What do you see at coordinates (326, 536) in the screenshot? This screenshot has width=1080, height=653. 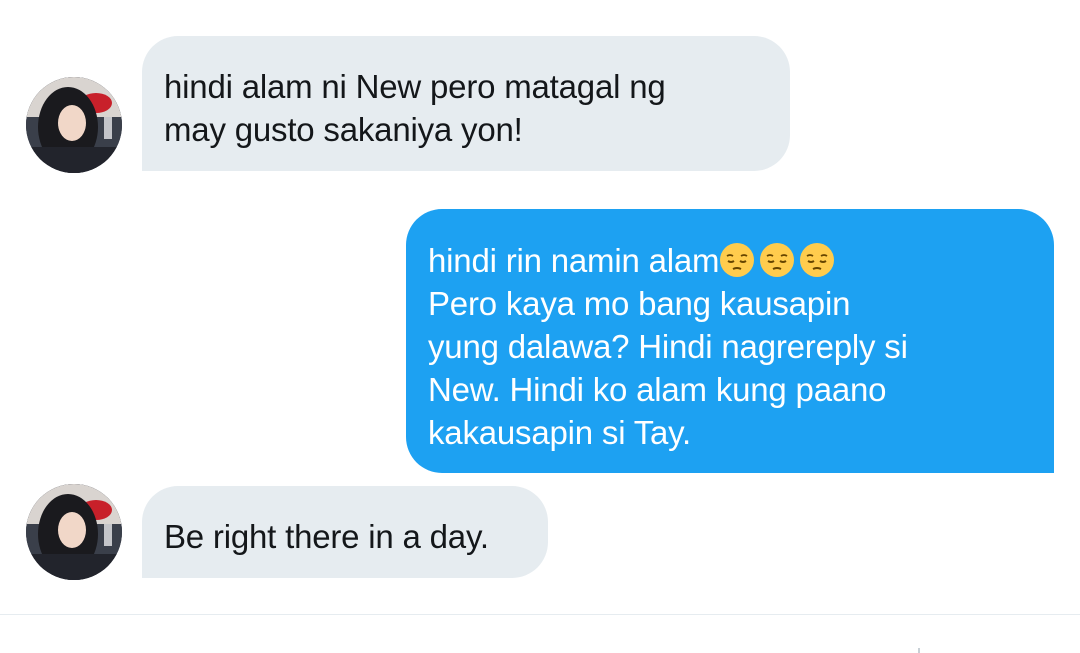 I see `message-text-line: Be right there in a day.` at bounding box center [326, 536].